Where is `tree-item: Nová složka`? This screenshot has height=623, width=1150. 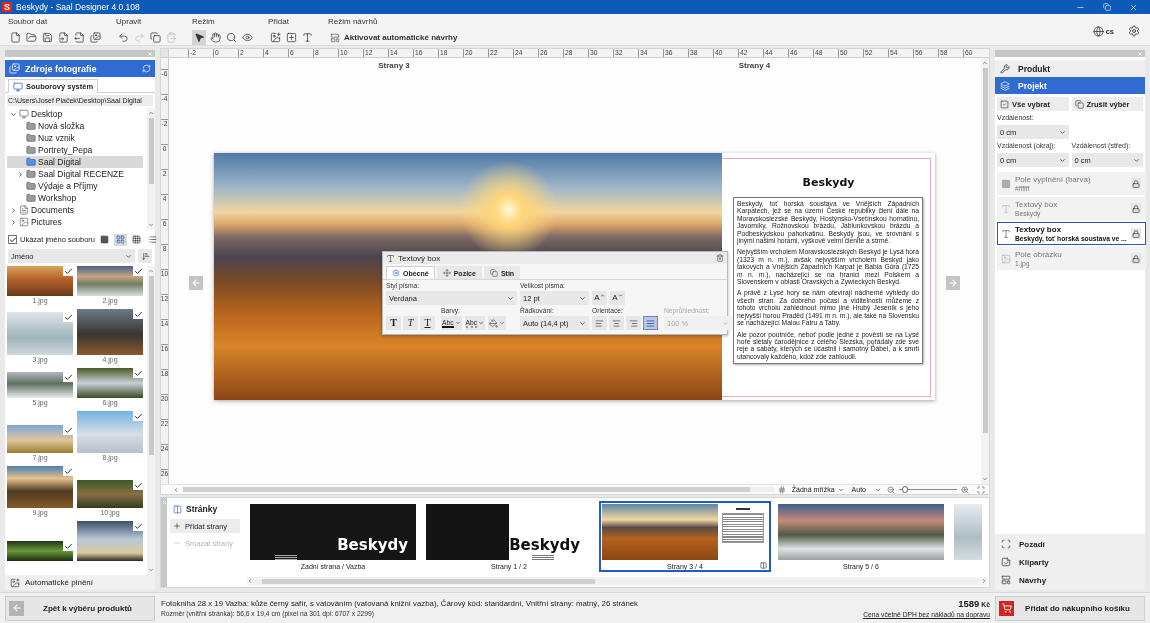 tree-item: Nová složka is located at coordinates (75, 126).